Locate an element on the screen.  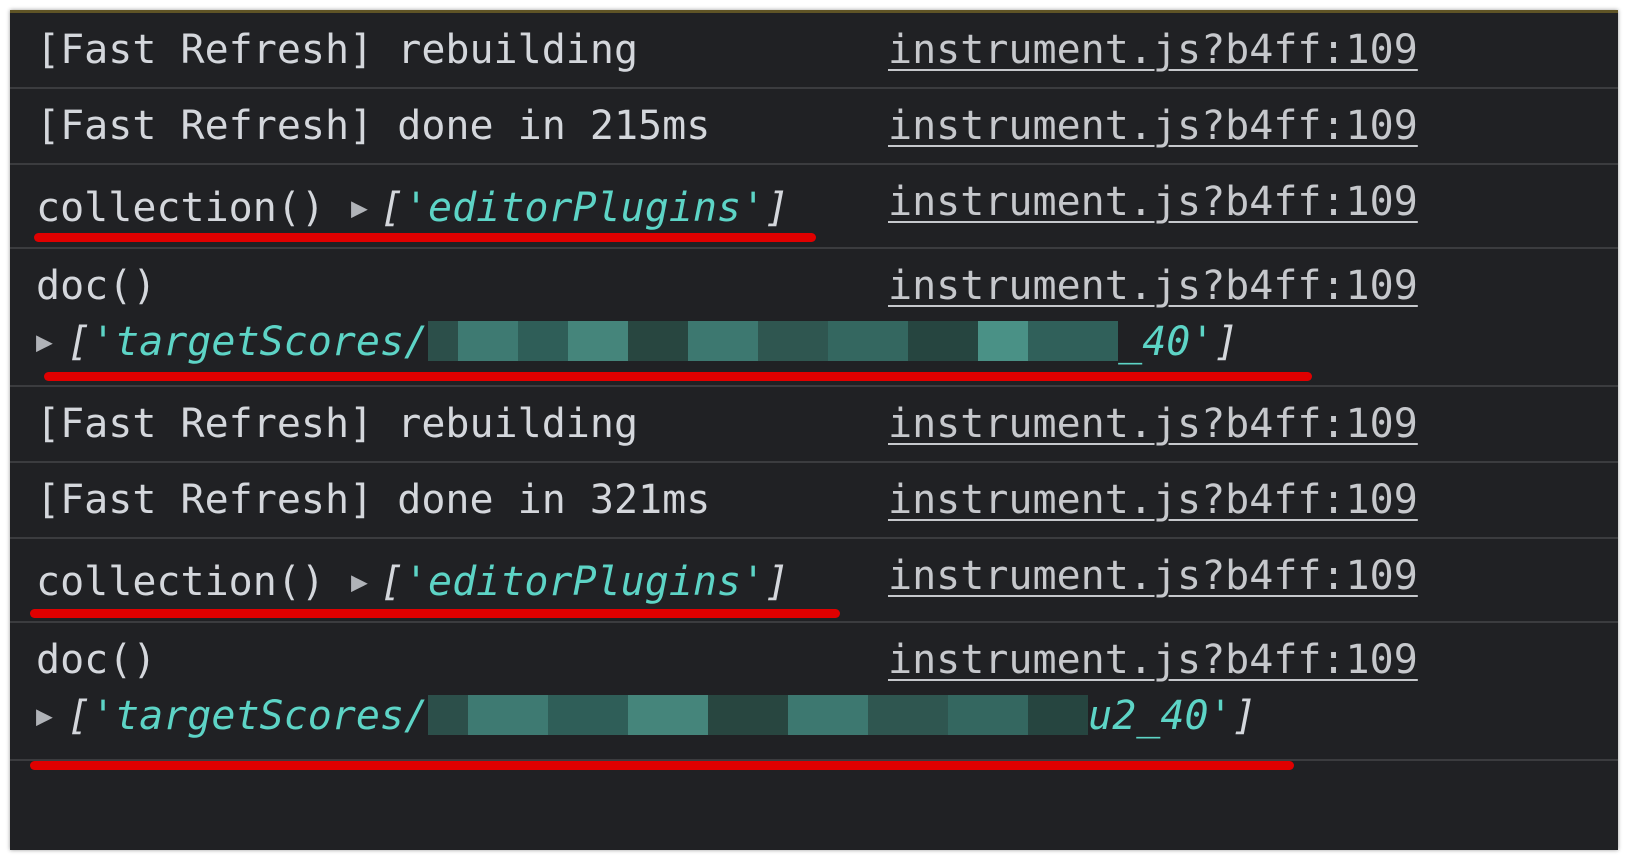
log-message-arg: ▶ ['targetScores/u2_40'] is located at coordinates (646, 716).